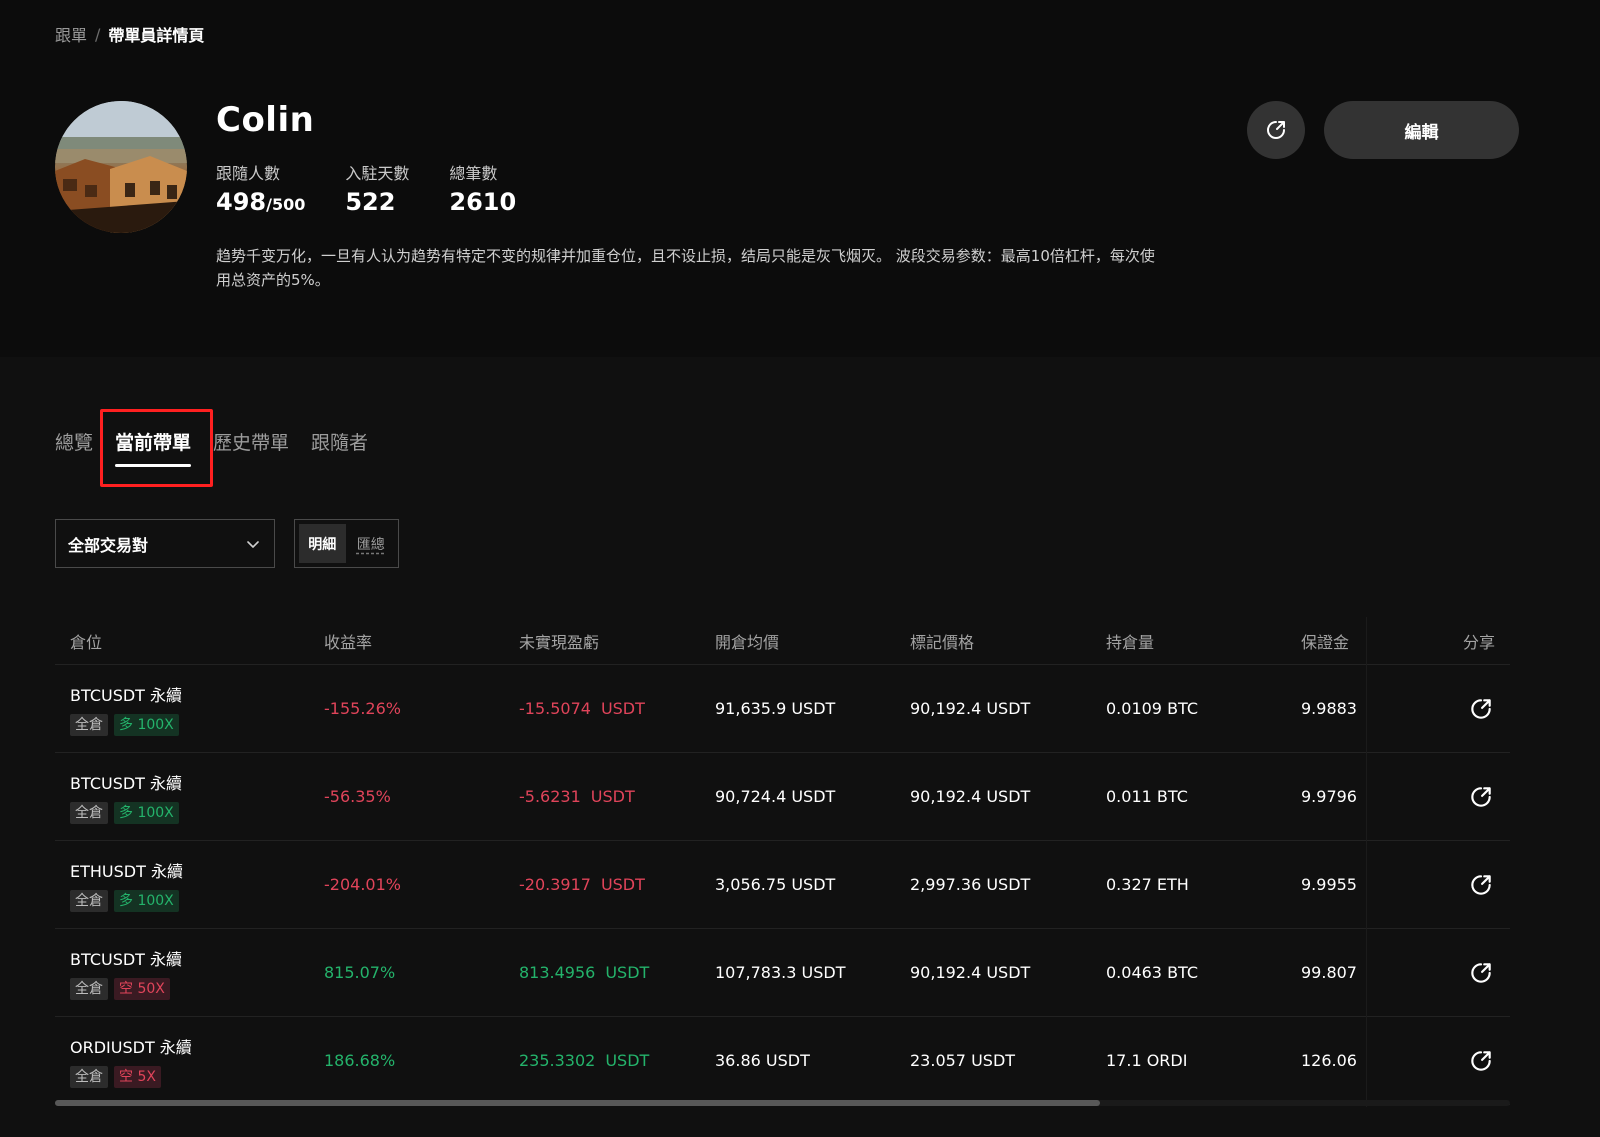 This screenshot has width=1600, height=1137. Describe the element at coordinates (1329, 1060) in the screenshot. I see `margin-value: 126.06` at that location.